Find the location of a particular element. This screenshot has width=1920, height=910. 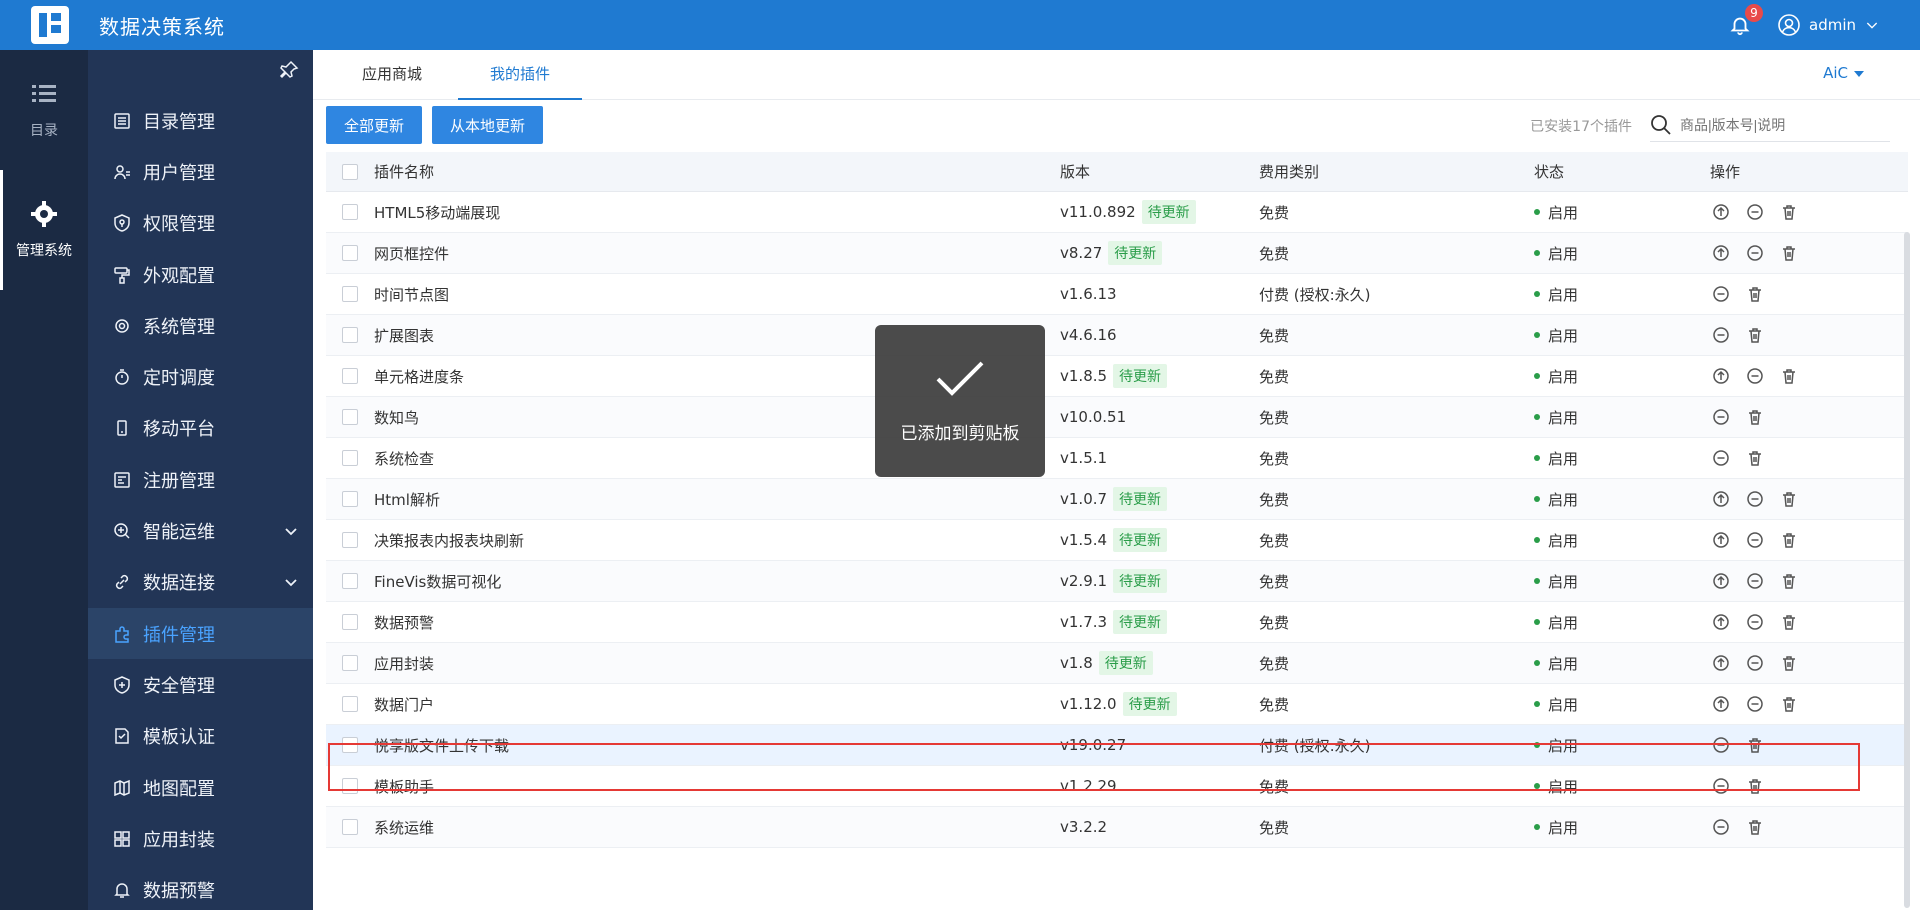

table-row: 模板助手 v1.2.29 免费 启用 is located at coordinates (1117, 786).